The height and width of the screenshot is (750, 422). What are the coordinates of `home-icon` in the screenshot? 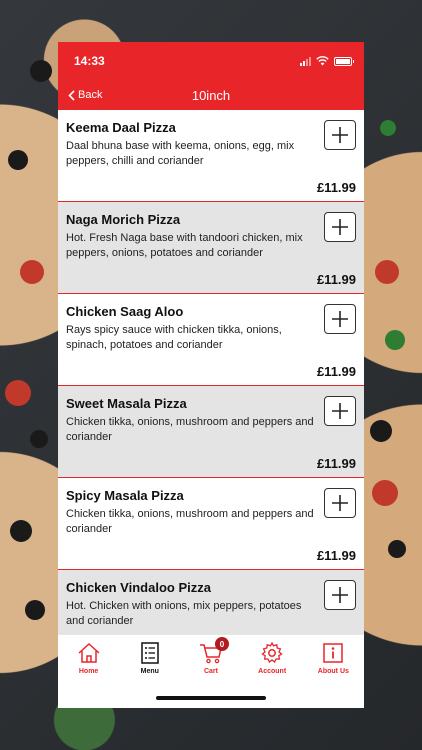 It's located at (89, 652).